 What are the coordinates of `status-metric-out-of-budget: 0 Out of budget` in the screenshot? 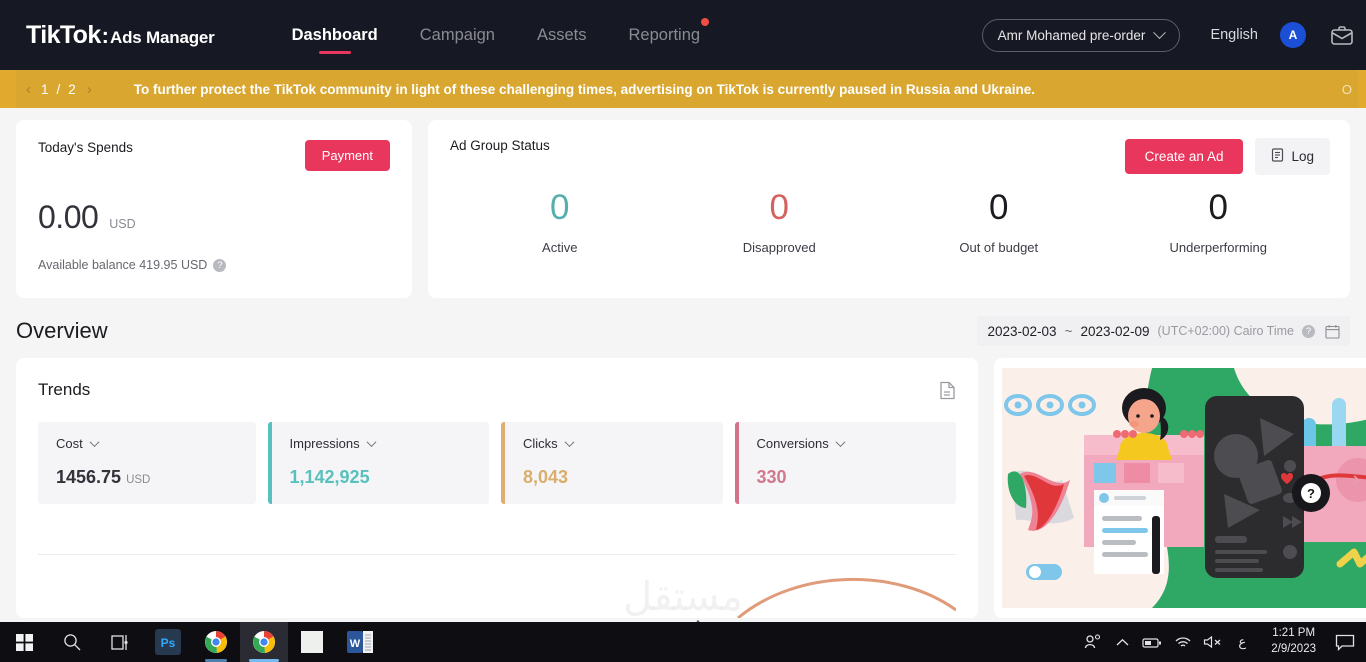 It's located at (999, 221).